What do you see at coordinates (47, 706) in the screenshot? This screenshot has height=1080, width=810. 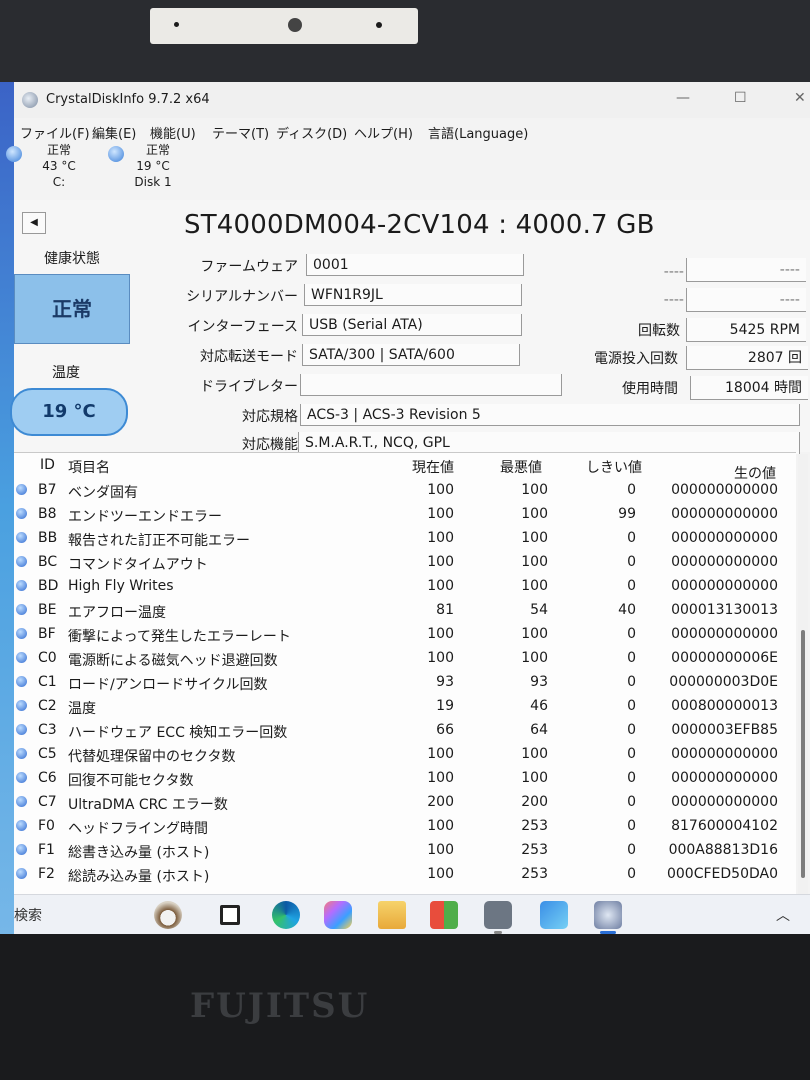 I see `cell-id: C2` at bounding box center [47, 706].